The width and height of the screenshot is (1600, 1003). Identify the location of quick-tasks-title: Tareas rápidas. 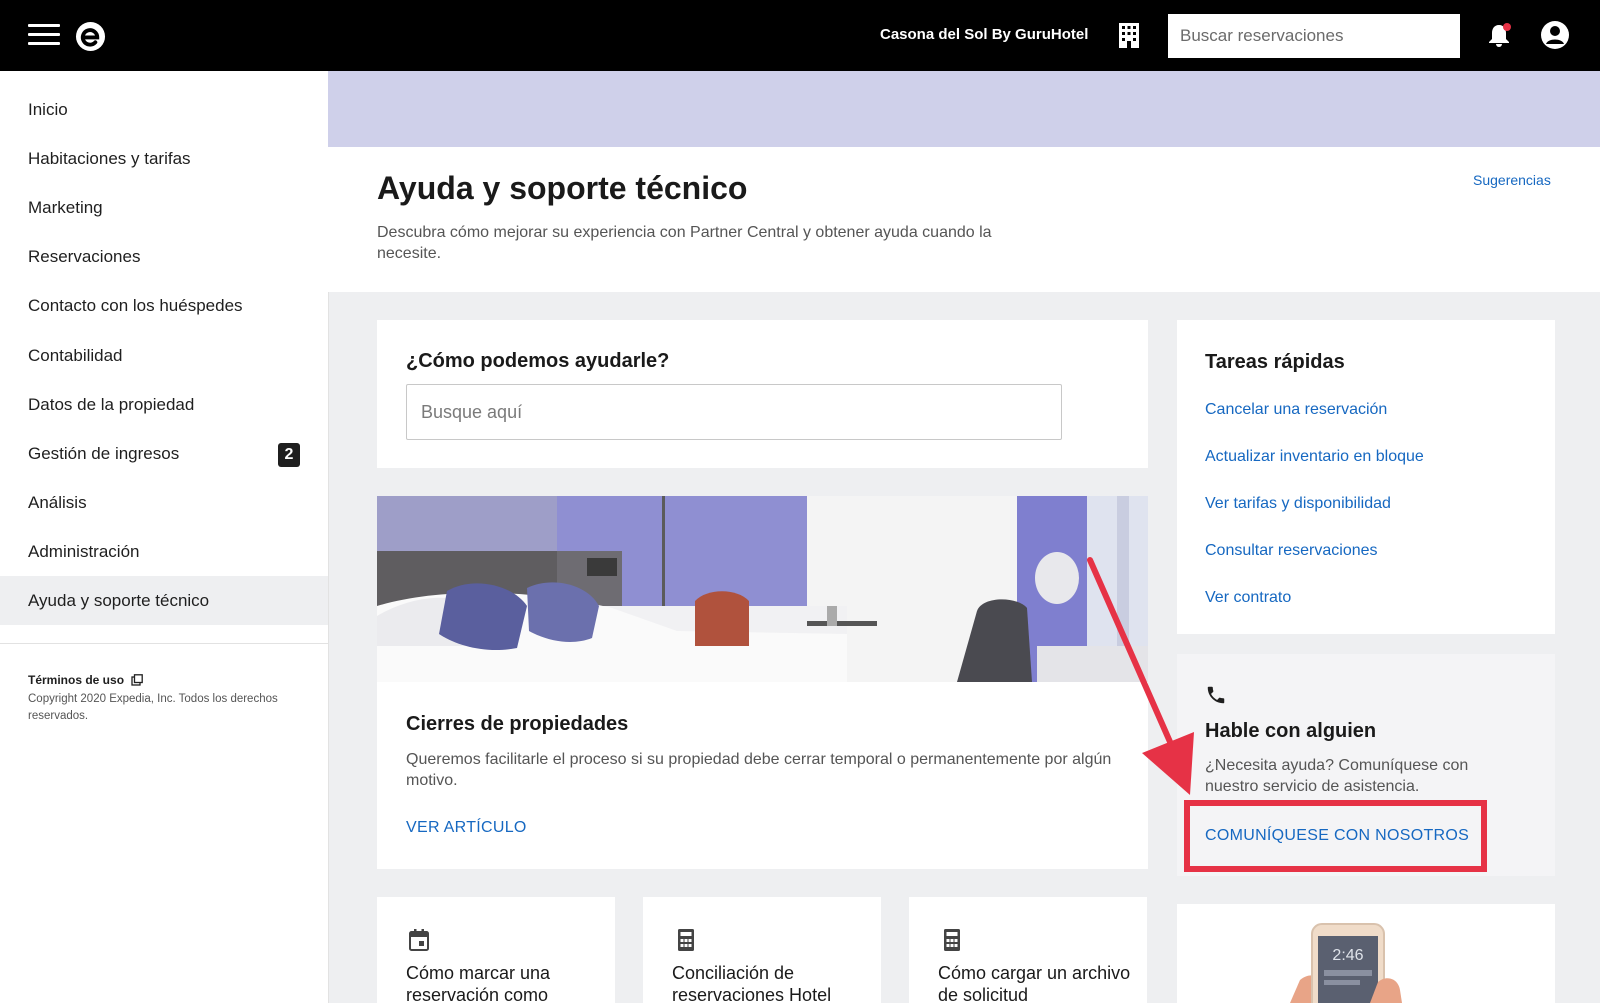
(1275, 362).